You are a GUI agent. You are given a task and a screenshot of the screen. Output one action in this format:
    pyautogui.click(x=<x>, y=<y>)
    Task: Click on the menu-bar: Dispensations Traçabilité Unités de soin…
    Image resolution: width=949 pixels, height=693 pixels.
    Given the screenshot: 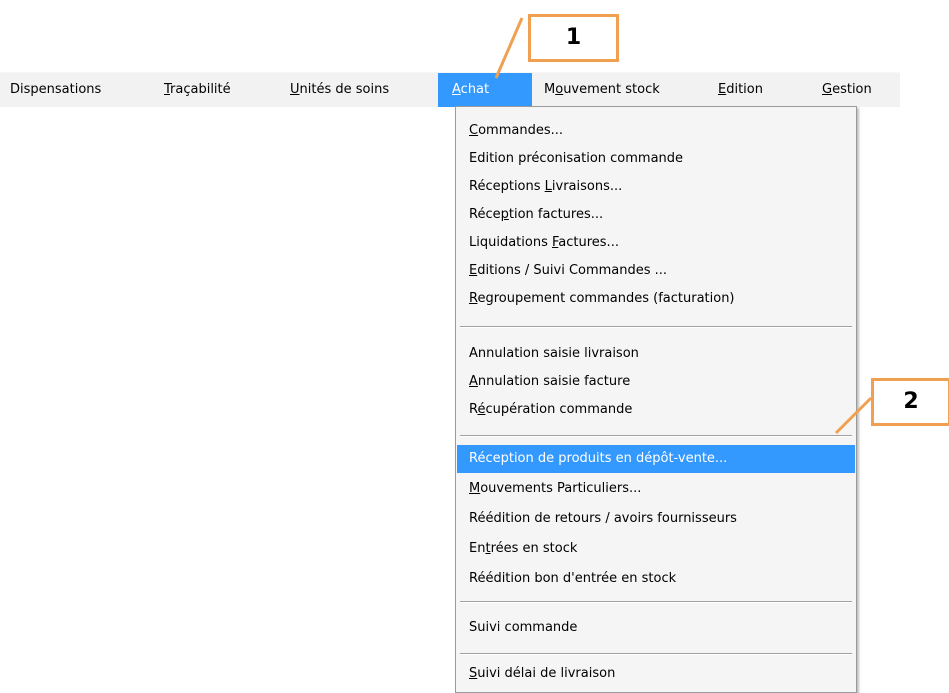 What is the action you would take?
    pyautogui.click(x=450, y=89)
    